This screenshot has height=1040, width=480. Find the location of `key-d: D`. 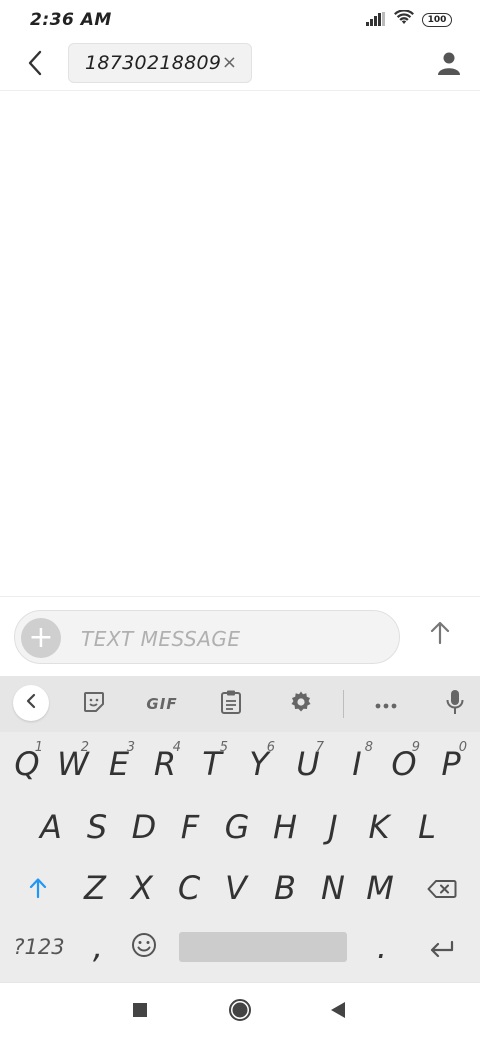

key-d: D is located at coordinates (144, 827).